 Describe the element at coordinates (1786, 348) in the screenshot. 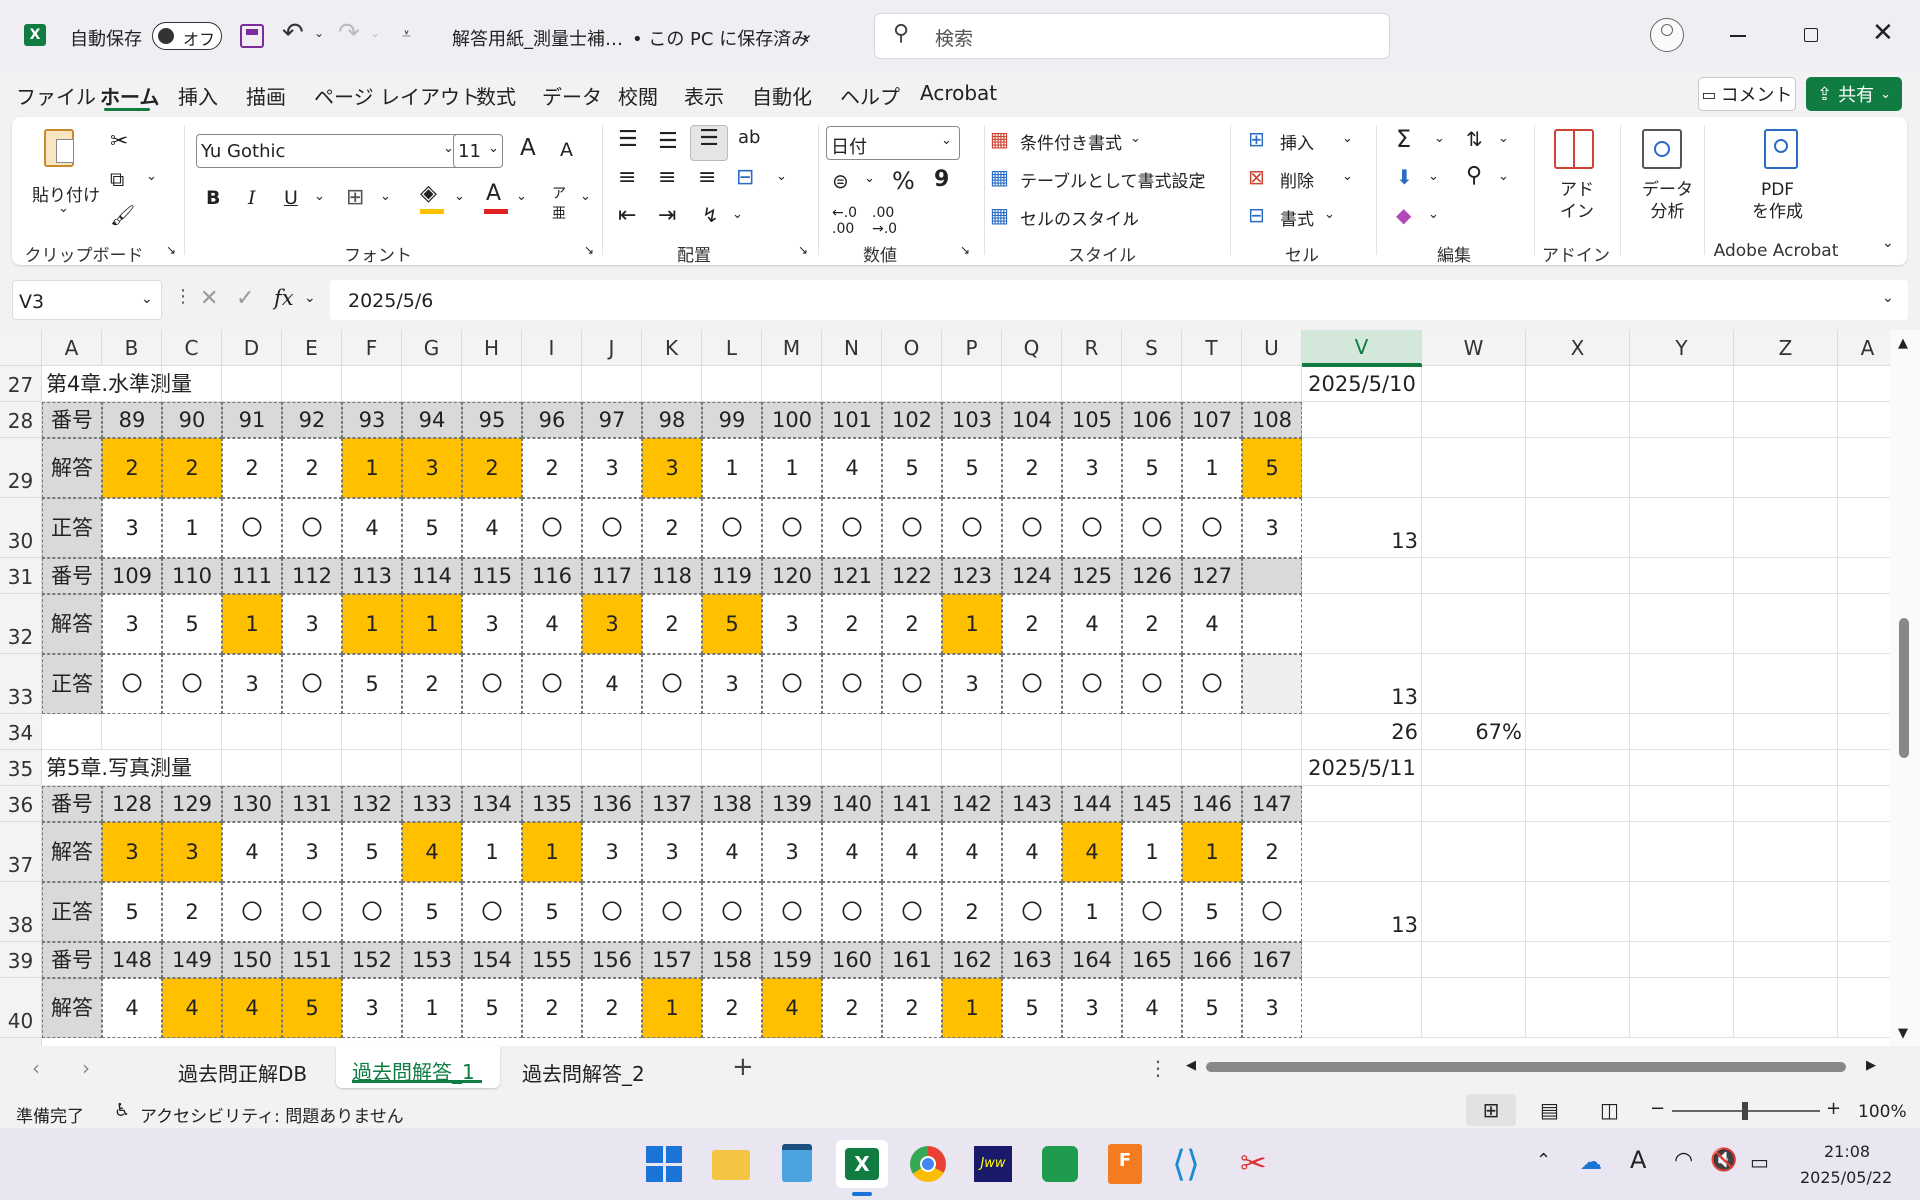

I see `column-header: Z` at that location.